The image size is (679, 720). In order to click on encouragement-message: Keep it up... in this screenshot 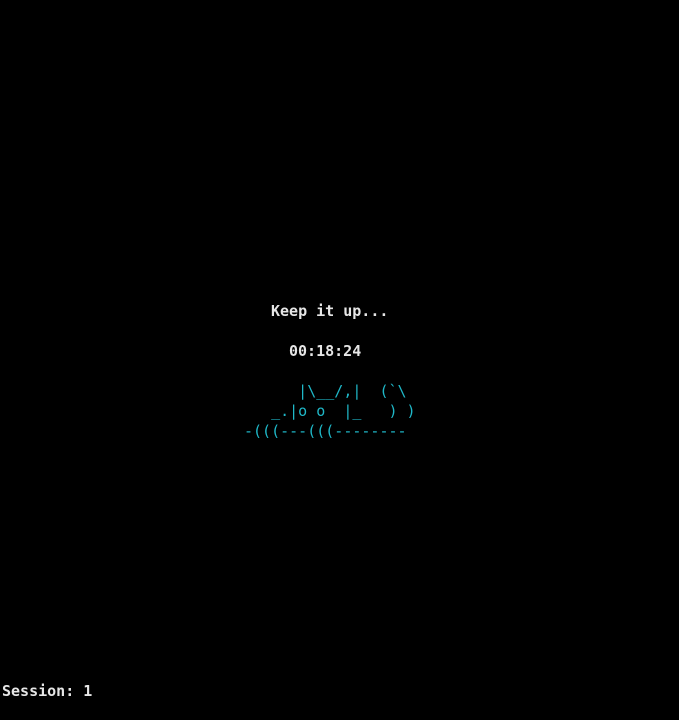, I will do `click(330, 311)`.